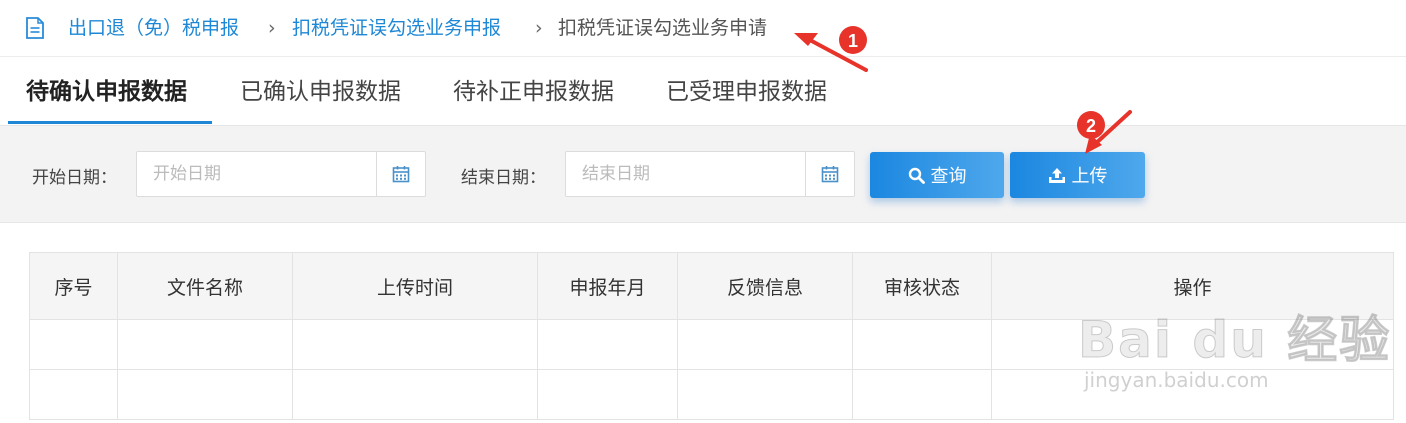  Describe the element at coordinates (74, 178) in the screenshot. I see `start-date-label: 开始日期：` at that location.